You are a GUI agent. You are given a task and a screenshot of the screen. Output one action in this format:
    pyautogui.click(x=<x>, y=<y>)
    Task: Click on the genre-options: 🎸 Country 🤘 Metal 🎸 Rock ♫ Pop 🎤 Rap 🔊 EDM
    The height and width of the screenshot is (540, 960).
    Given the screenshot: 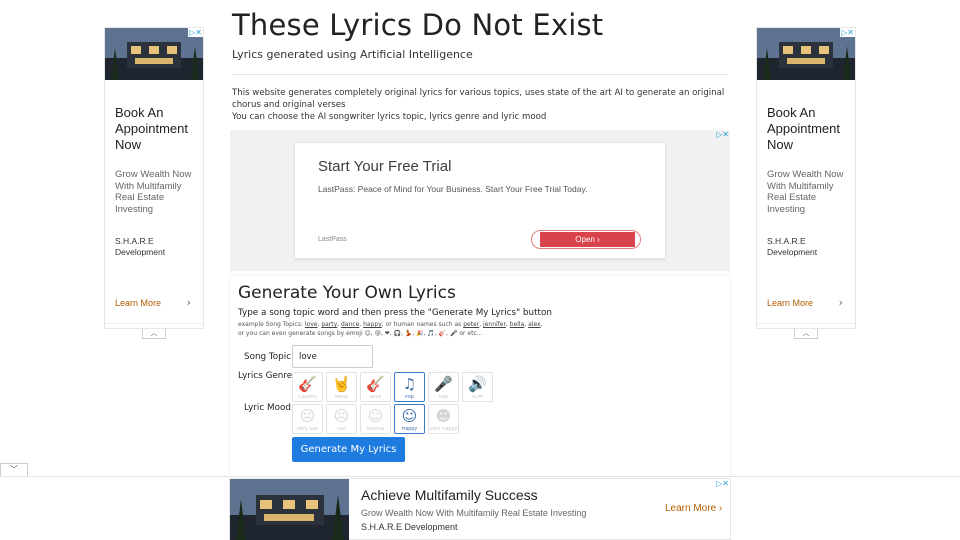 What is the action you would take?
    pyautogui.click(x=392, y=387)
    